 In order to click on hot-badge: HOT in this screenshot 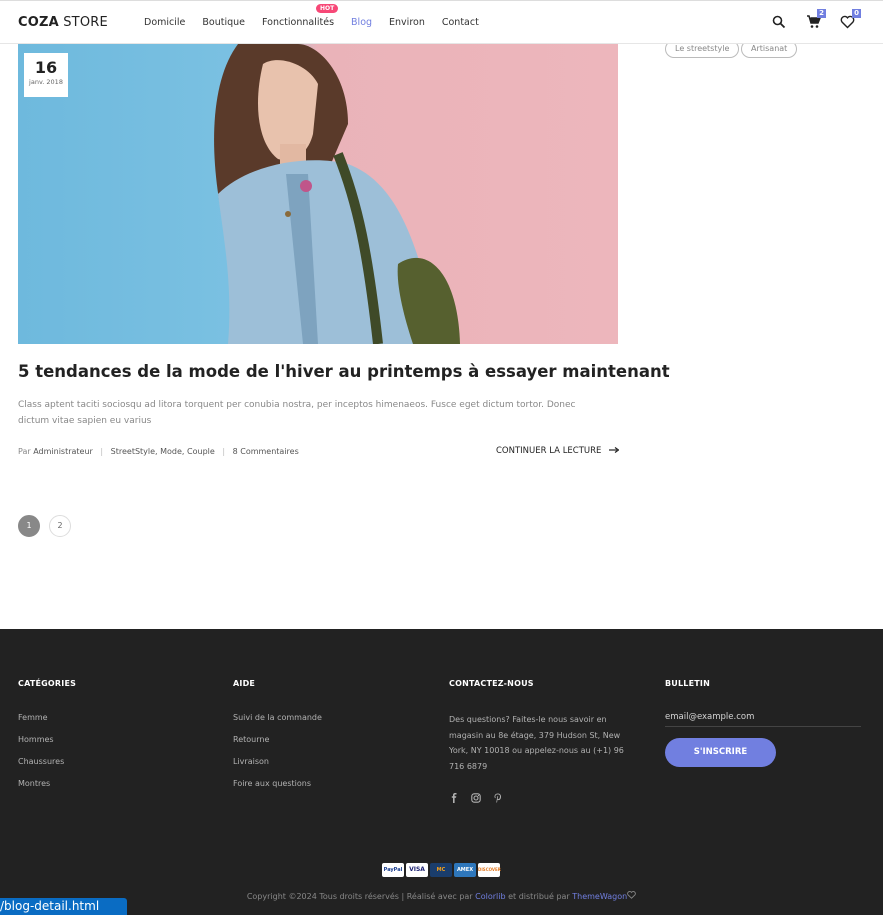, I will do `click(327, 8)`.